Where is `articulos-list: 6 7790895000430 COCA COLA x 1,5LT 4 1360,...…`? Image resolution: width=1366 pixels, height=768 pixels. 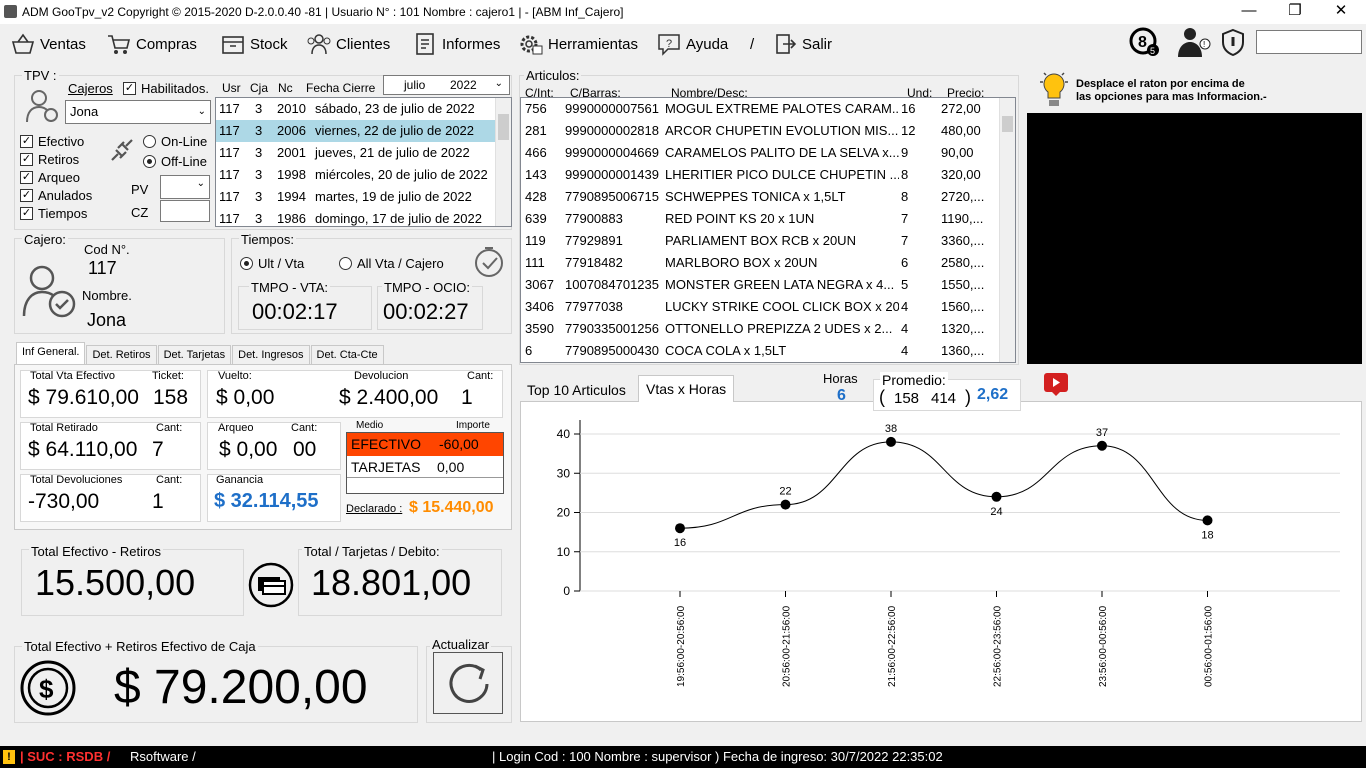
articulos-list: 6 7790895000430 COCA COLA x 1,5LT 4 1360,...… is located at coordinates (768, 230).